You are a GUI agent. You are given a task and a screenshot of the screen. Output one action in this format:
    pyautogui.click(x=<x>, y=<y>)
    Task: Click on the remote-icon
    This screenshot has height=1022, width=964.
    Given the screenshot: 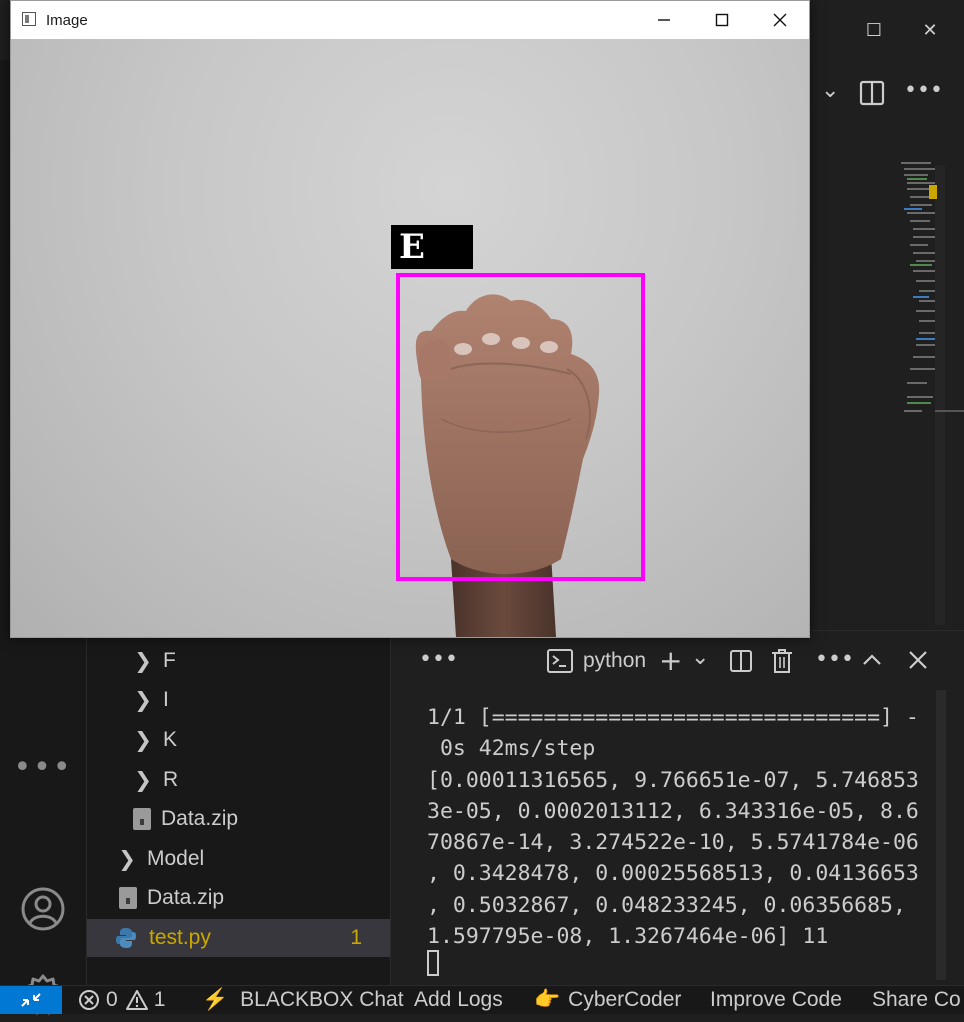 What is the action you would take?
    pyautogui.click(x=31, y=1000)
    